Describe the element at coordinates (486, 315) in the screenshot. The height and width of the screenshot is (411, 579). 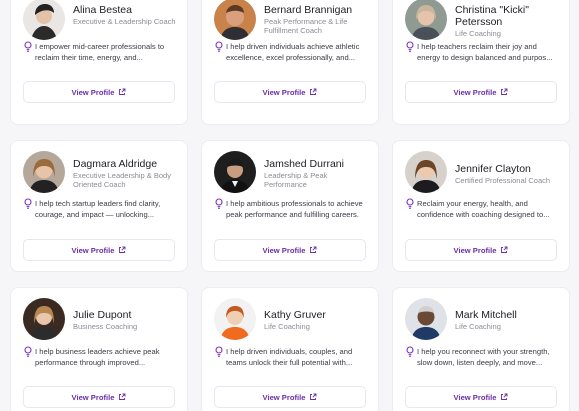
I see `coach-name: Mark Mitchell` at that location.